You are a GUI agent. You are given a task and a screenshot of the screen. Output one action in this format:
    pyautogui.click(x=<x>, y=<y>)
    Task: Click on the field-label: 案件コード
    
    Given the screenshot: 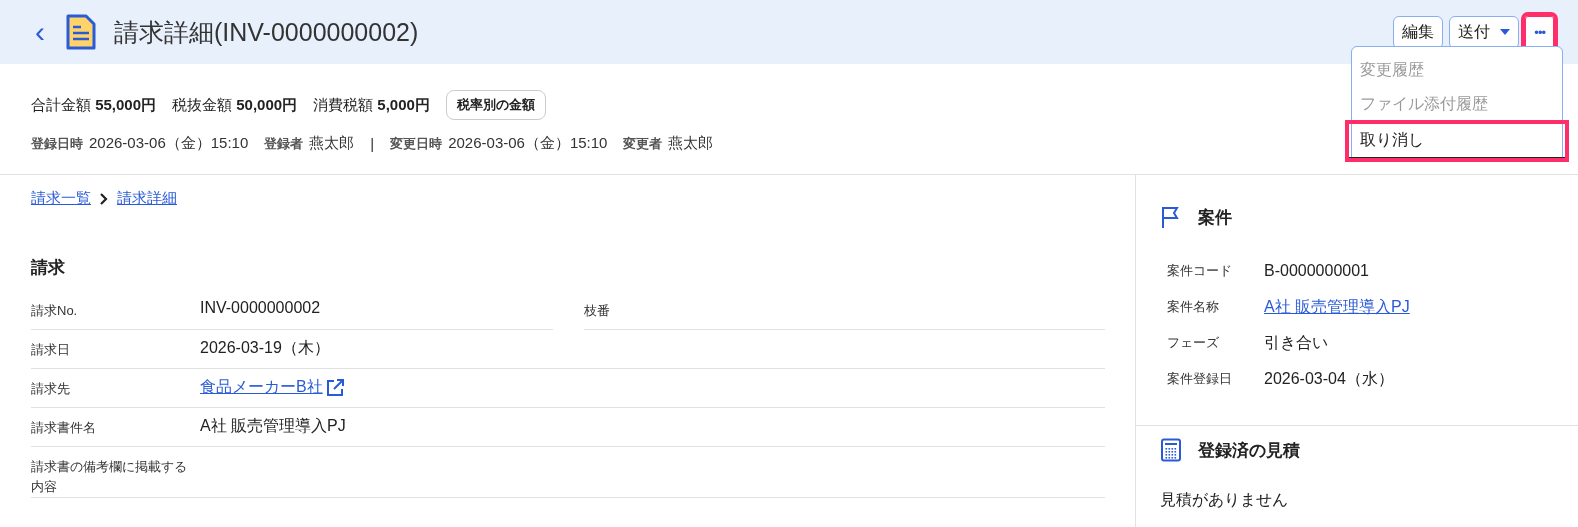 What is the action you would take?
    pyautogui.click(x=1199, y=271)
    